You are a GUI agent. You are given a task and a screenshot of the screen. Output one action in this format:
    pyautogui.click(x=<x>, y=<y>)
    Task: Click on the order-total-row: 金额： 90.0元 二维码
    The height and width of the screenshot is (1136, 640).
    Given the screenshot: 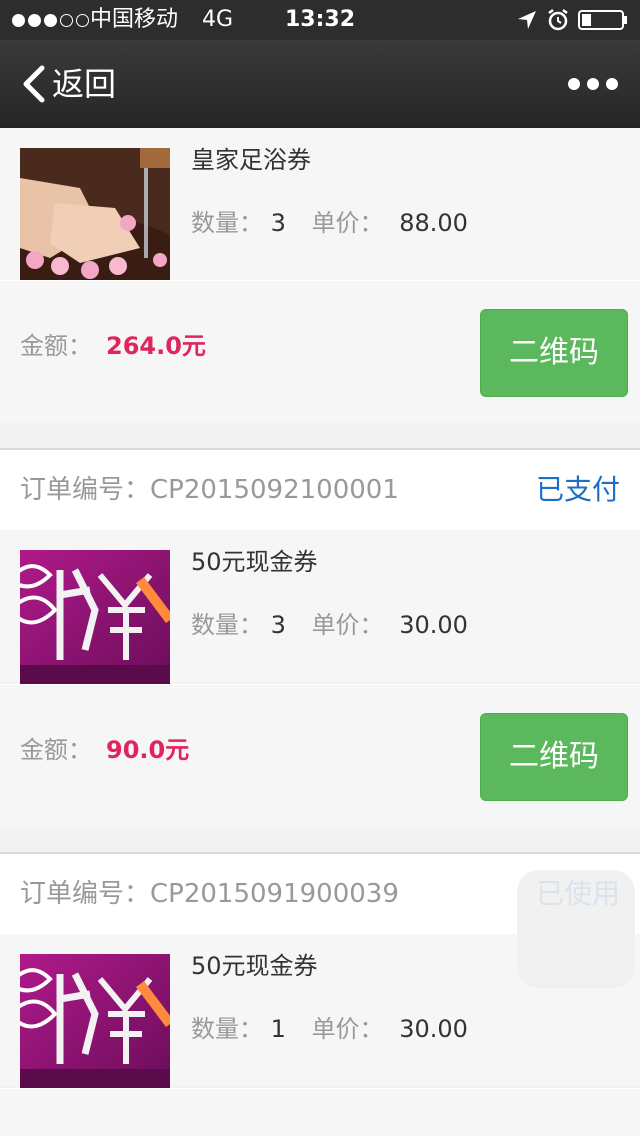 What is the action you would take?
    pyautogui.click(x=320, y=755)
    